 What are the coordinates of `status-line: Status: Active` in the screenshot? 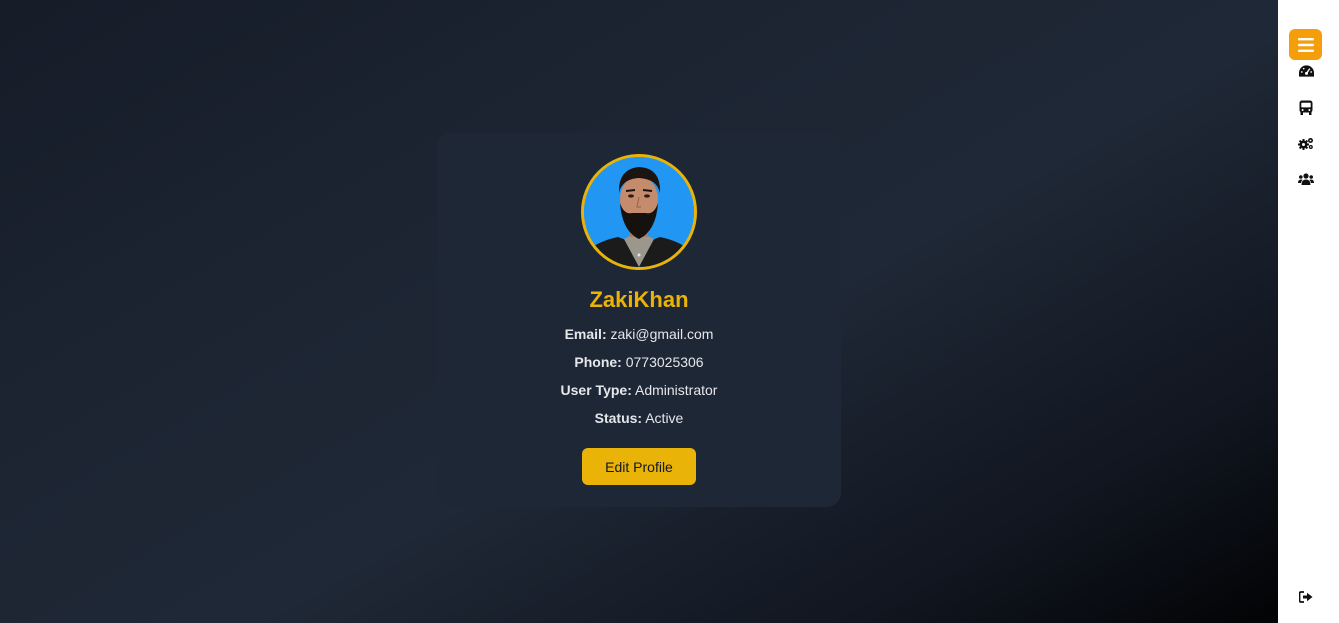 It's located at (639, 418).